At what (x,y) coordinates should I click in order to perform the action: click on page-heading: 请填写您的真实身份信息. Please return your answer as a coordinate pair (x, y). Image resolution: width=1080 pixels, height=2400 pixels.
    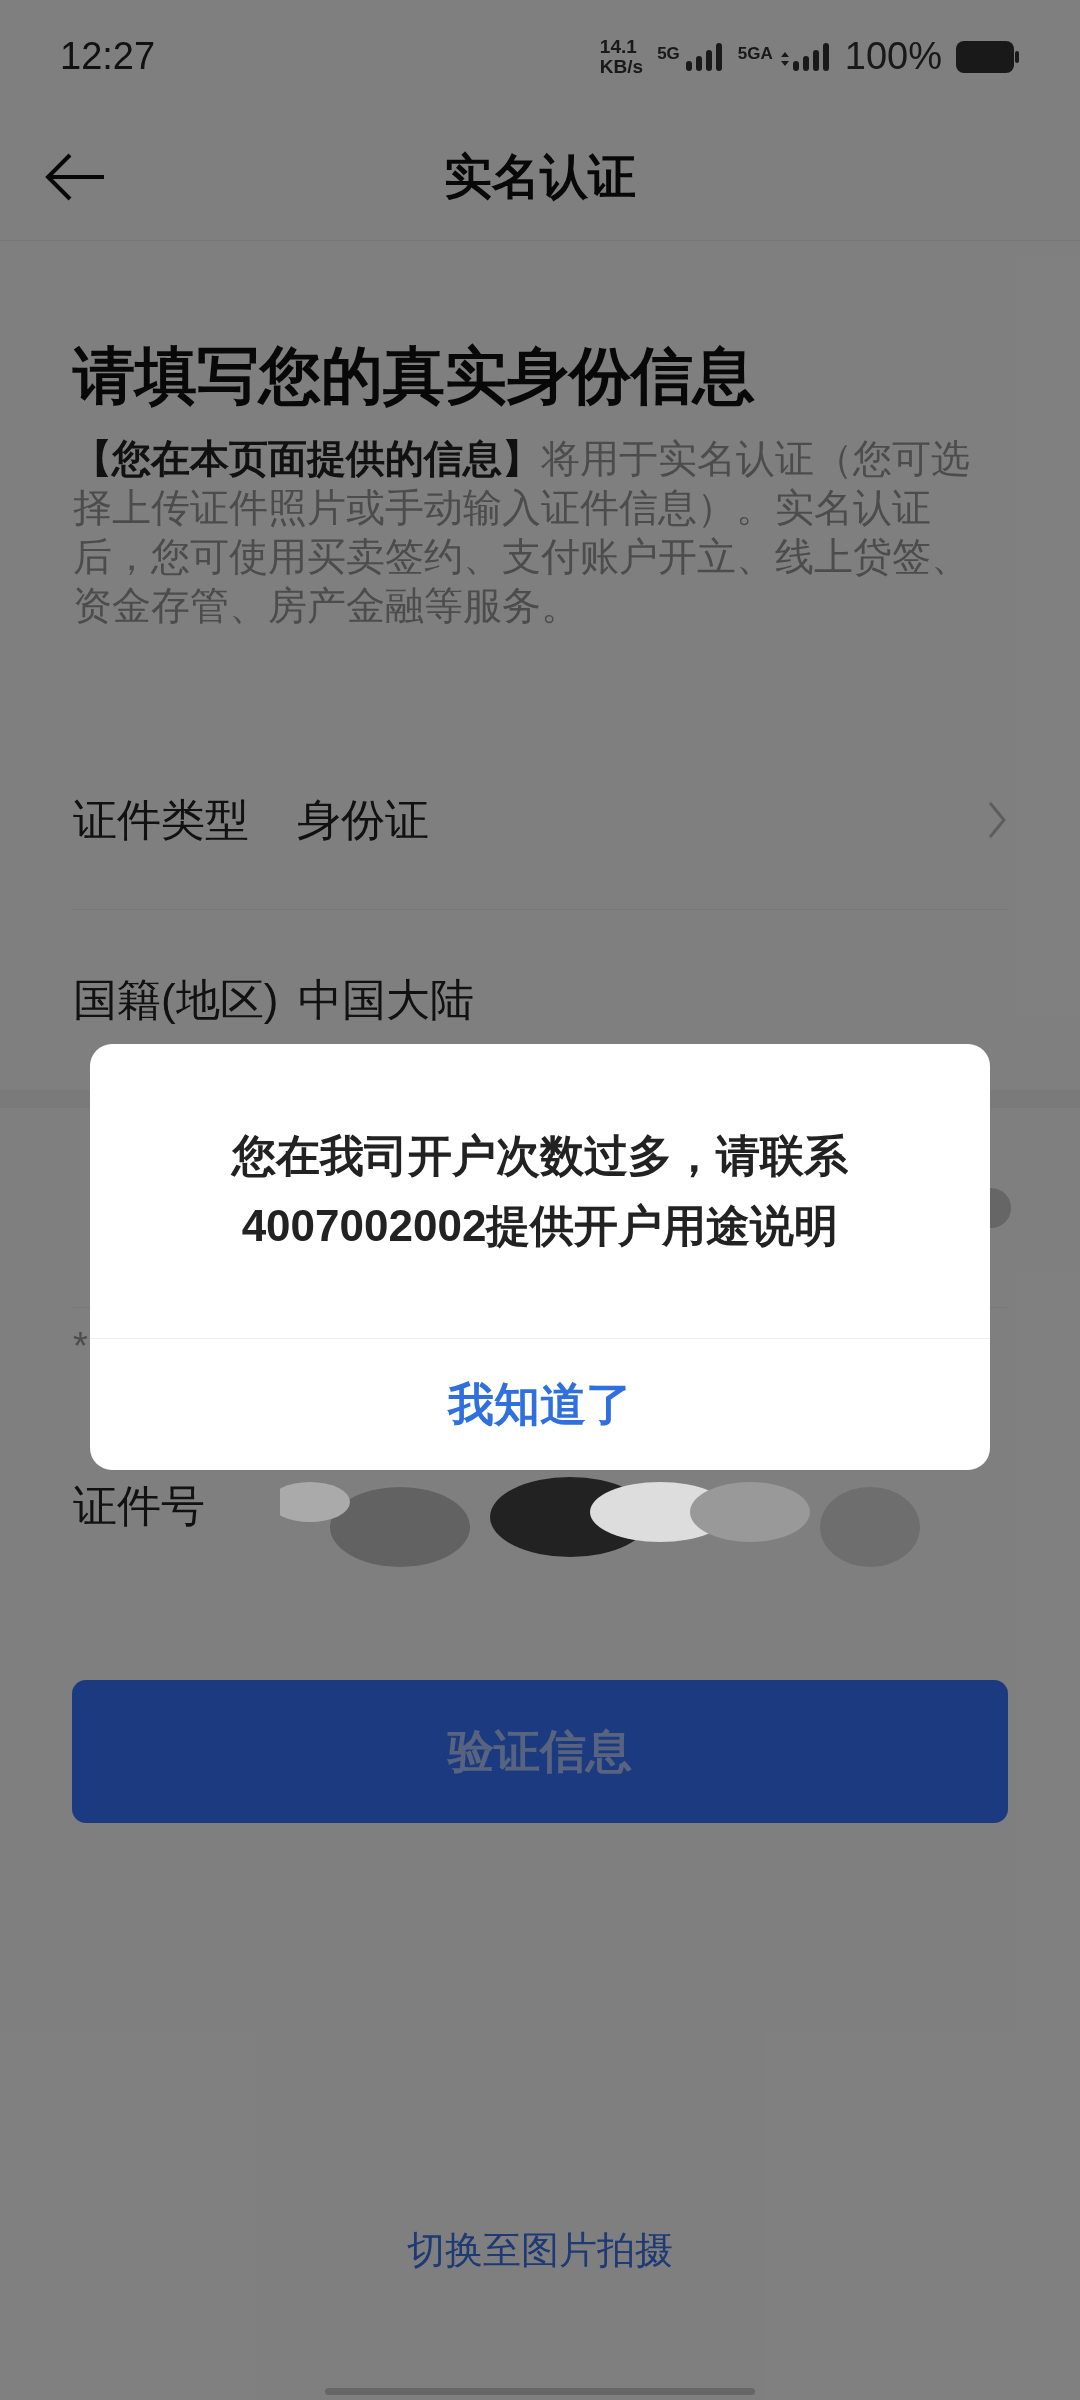
    Looking at the image, I should click on (414, 376).